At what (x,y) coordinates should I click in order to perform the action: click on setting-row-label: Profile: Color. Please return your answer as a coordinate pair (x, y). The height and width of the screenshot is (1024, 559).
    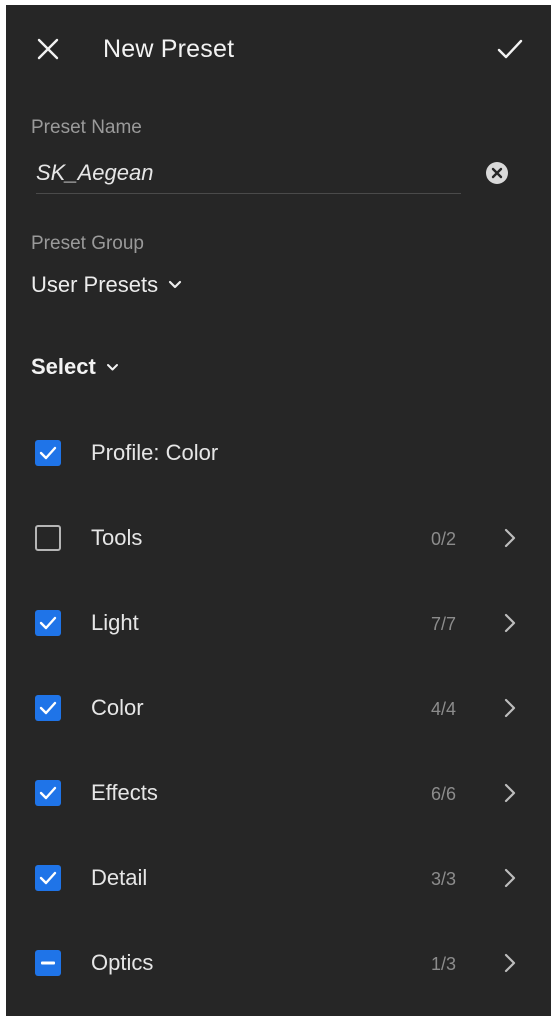
    Looking at the image, I should click on (155, 452).